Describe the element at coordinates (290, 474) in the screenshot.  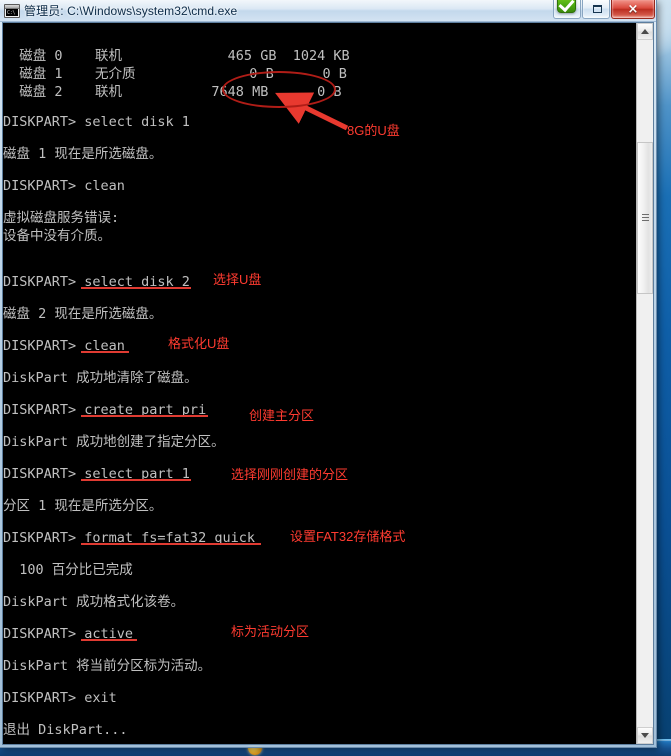
I see `annotation-note: 选择刚刚创建的分区` at that location.